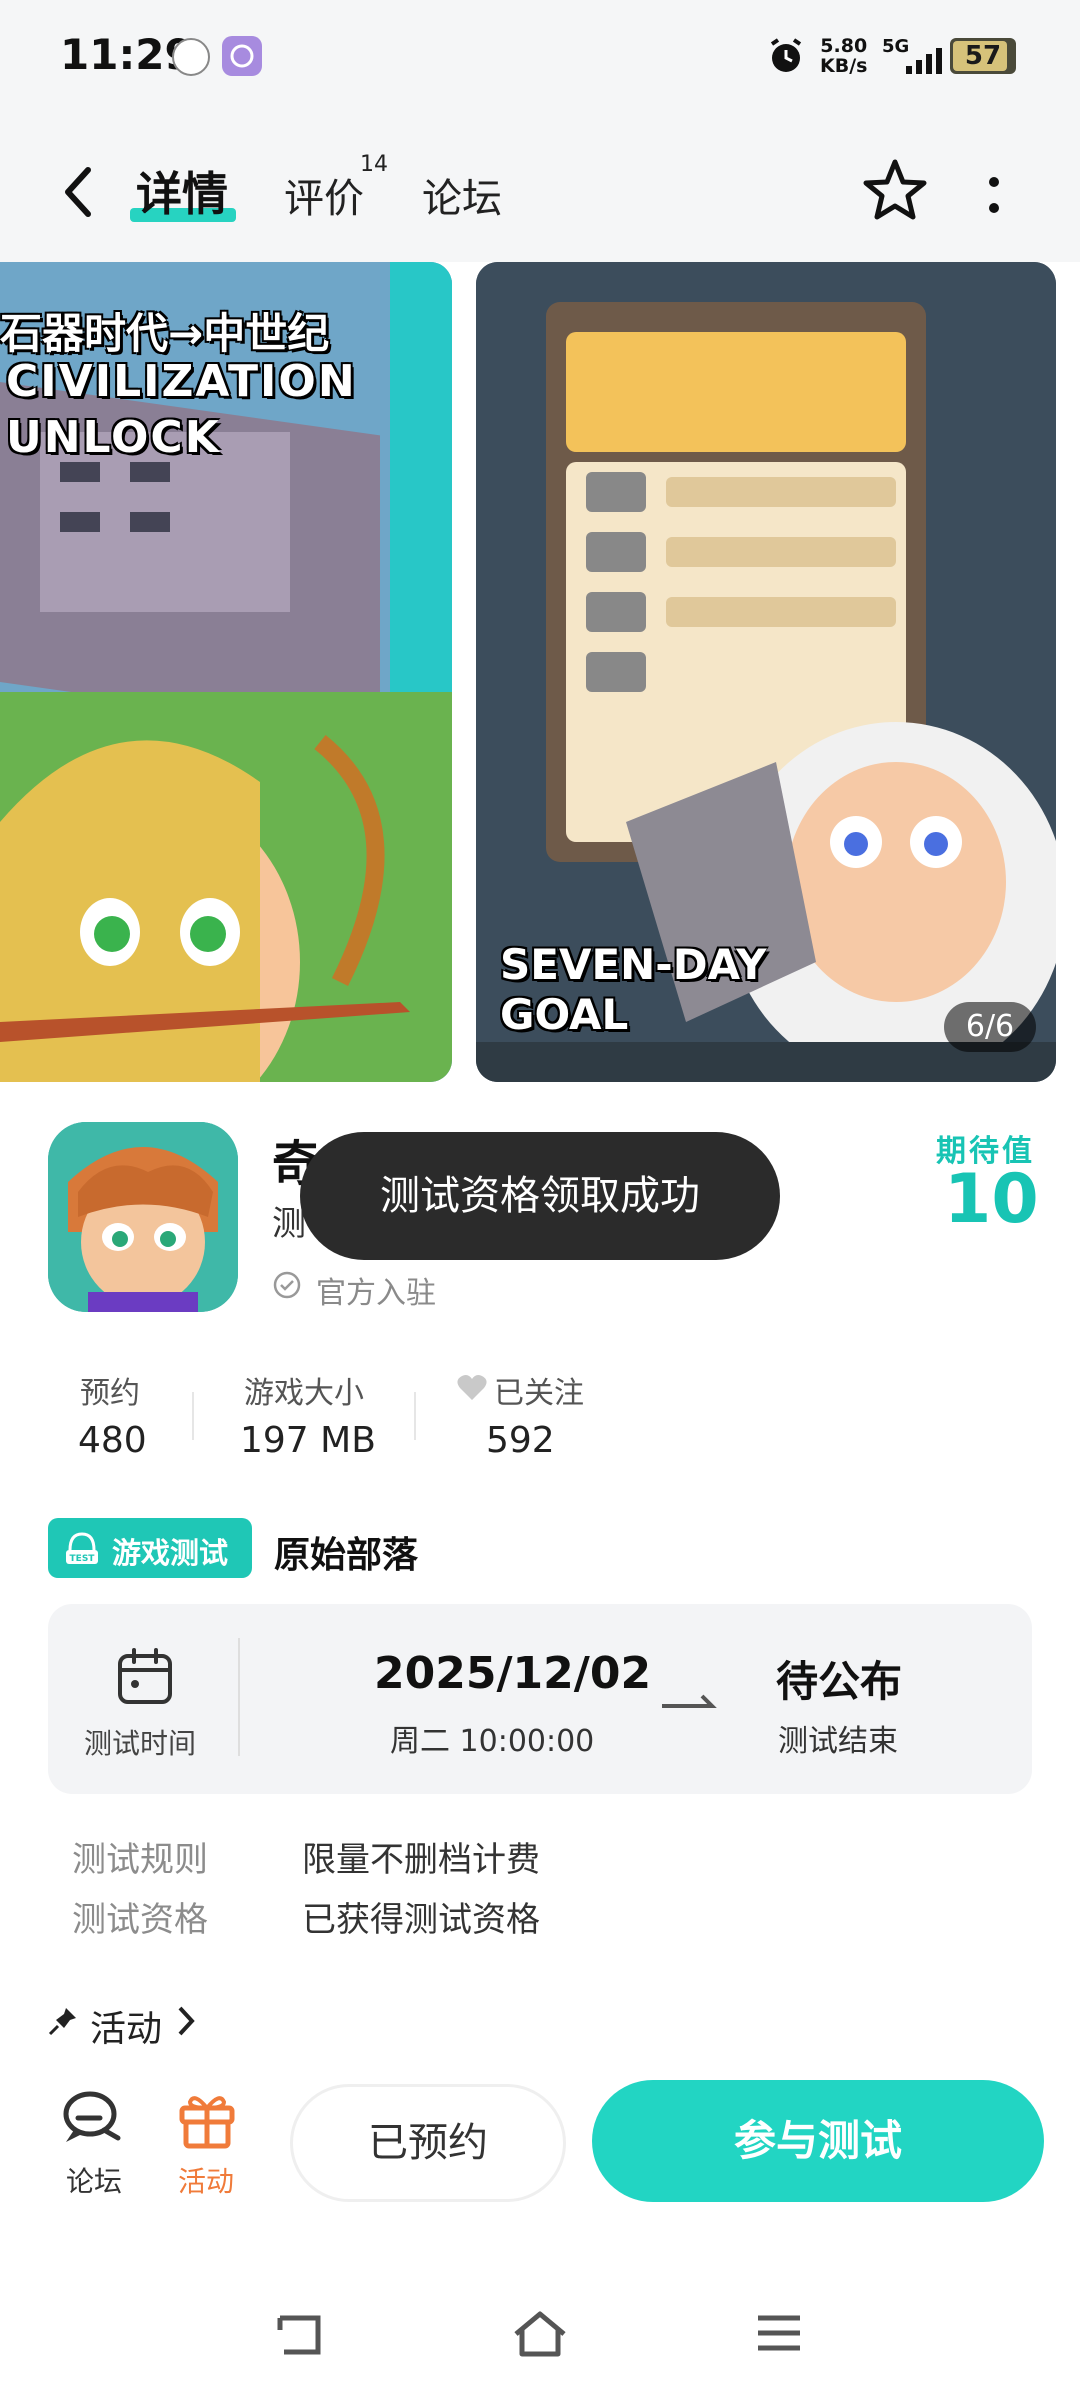 The image size is (1080, 2400). Describe the element at coordinates (779, 2333) in the screenshot. I see `system-menu-icon` at that location.